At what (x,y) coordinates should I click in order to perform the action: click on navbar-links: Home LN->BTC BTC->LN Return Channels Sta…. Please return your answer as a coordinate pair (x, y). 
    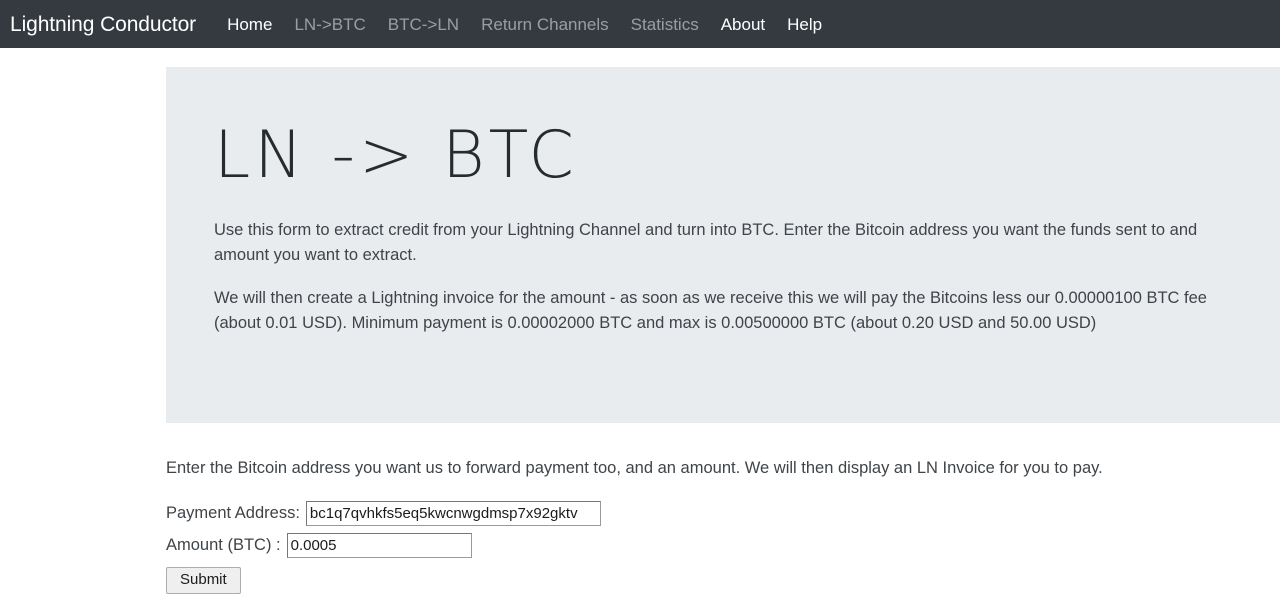
    Looking at the image, I should click on (518, 24).